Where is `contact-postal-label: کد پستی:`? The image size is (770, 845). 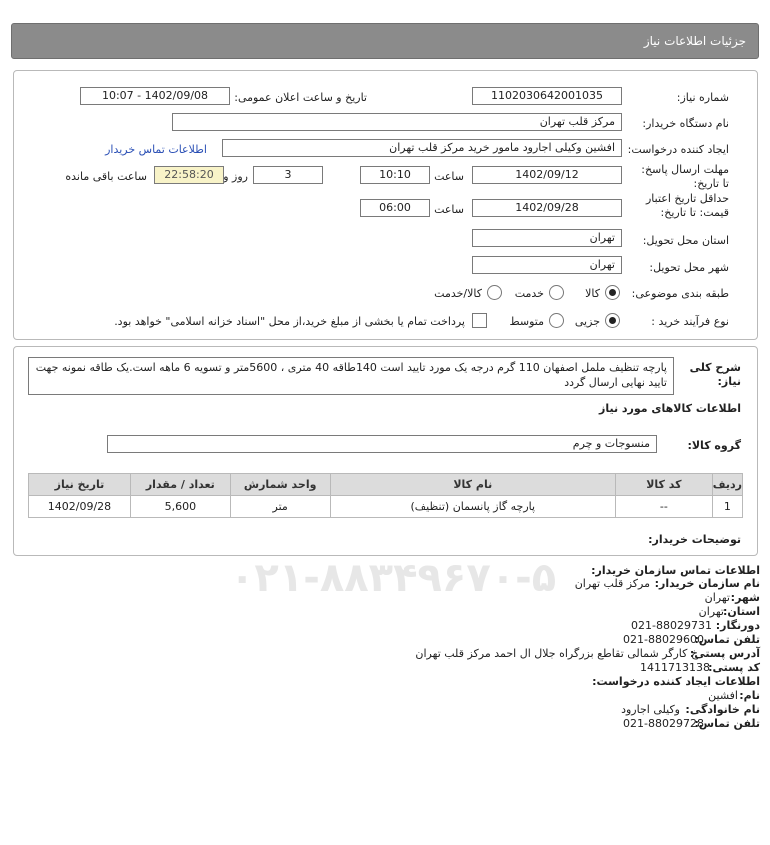
contact-postal-label: کد پستی: is located at coordinates (734, 667).